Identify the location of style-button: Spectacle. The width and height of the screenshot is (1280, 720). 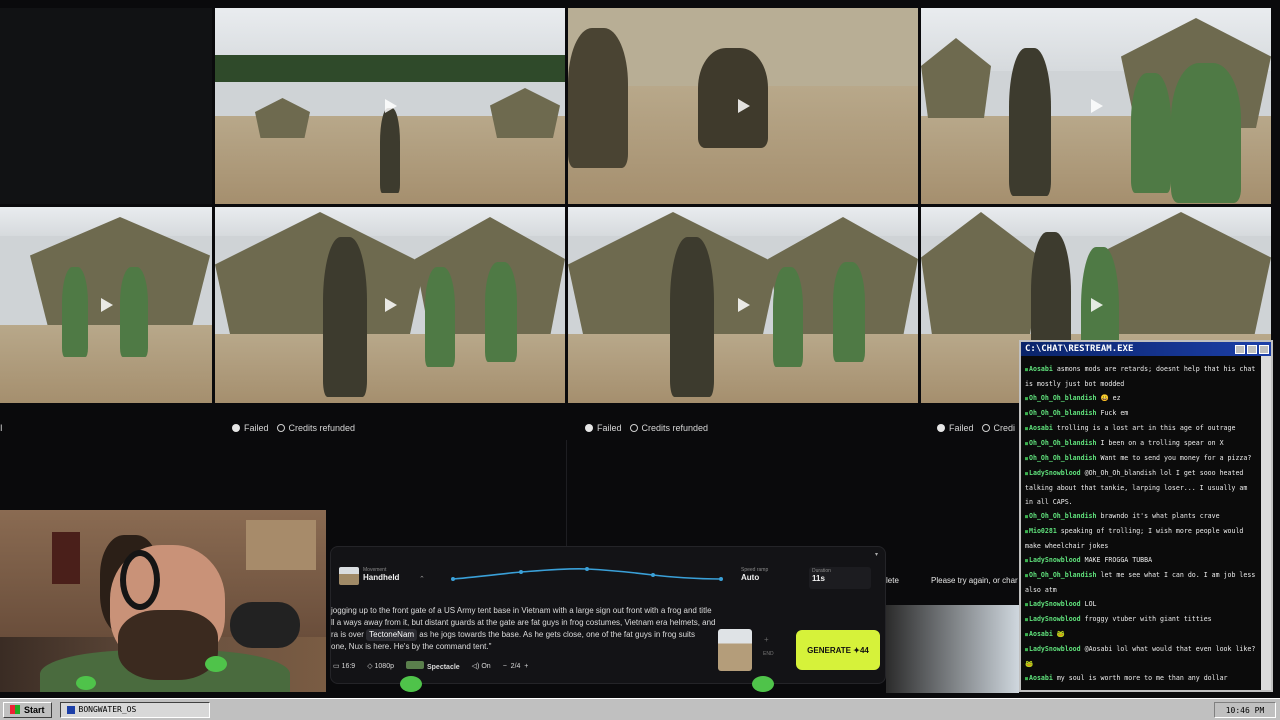
(432, 666).